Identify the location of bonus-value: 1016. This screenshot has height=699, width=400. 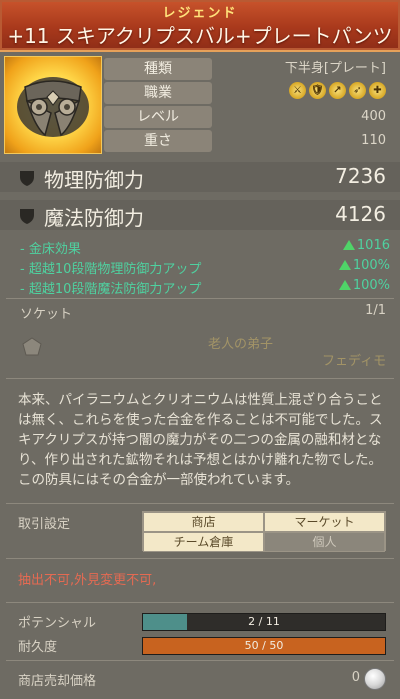
(366, 245).